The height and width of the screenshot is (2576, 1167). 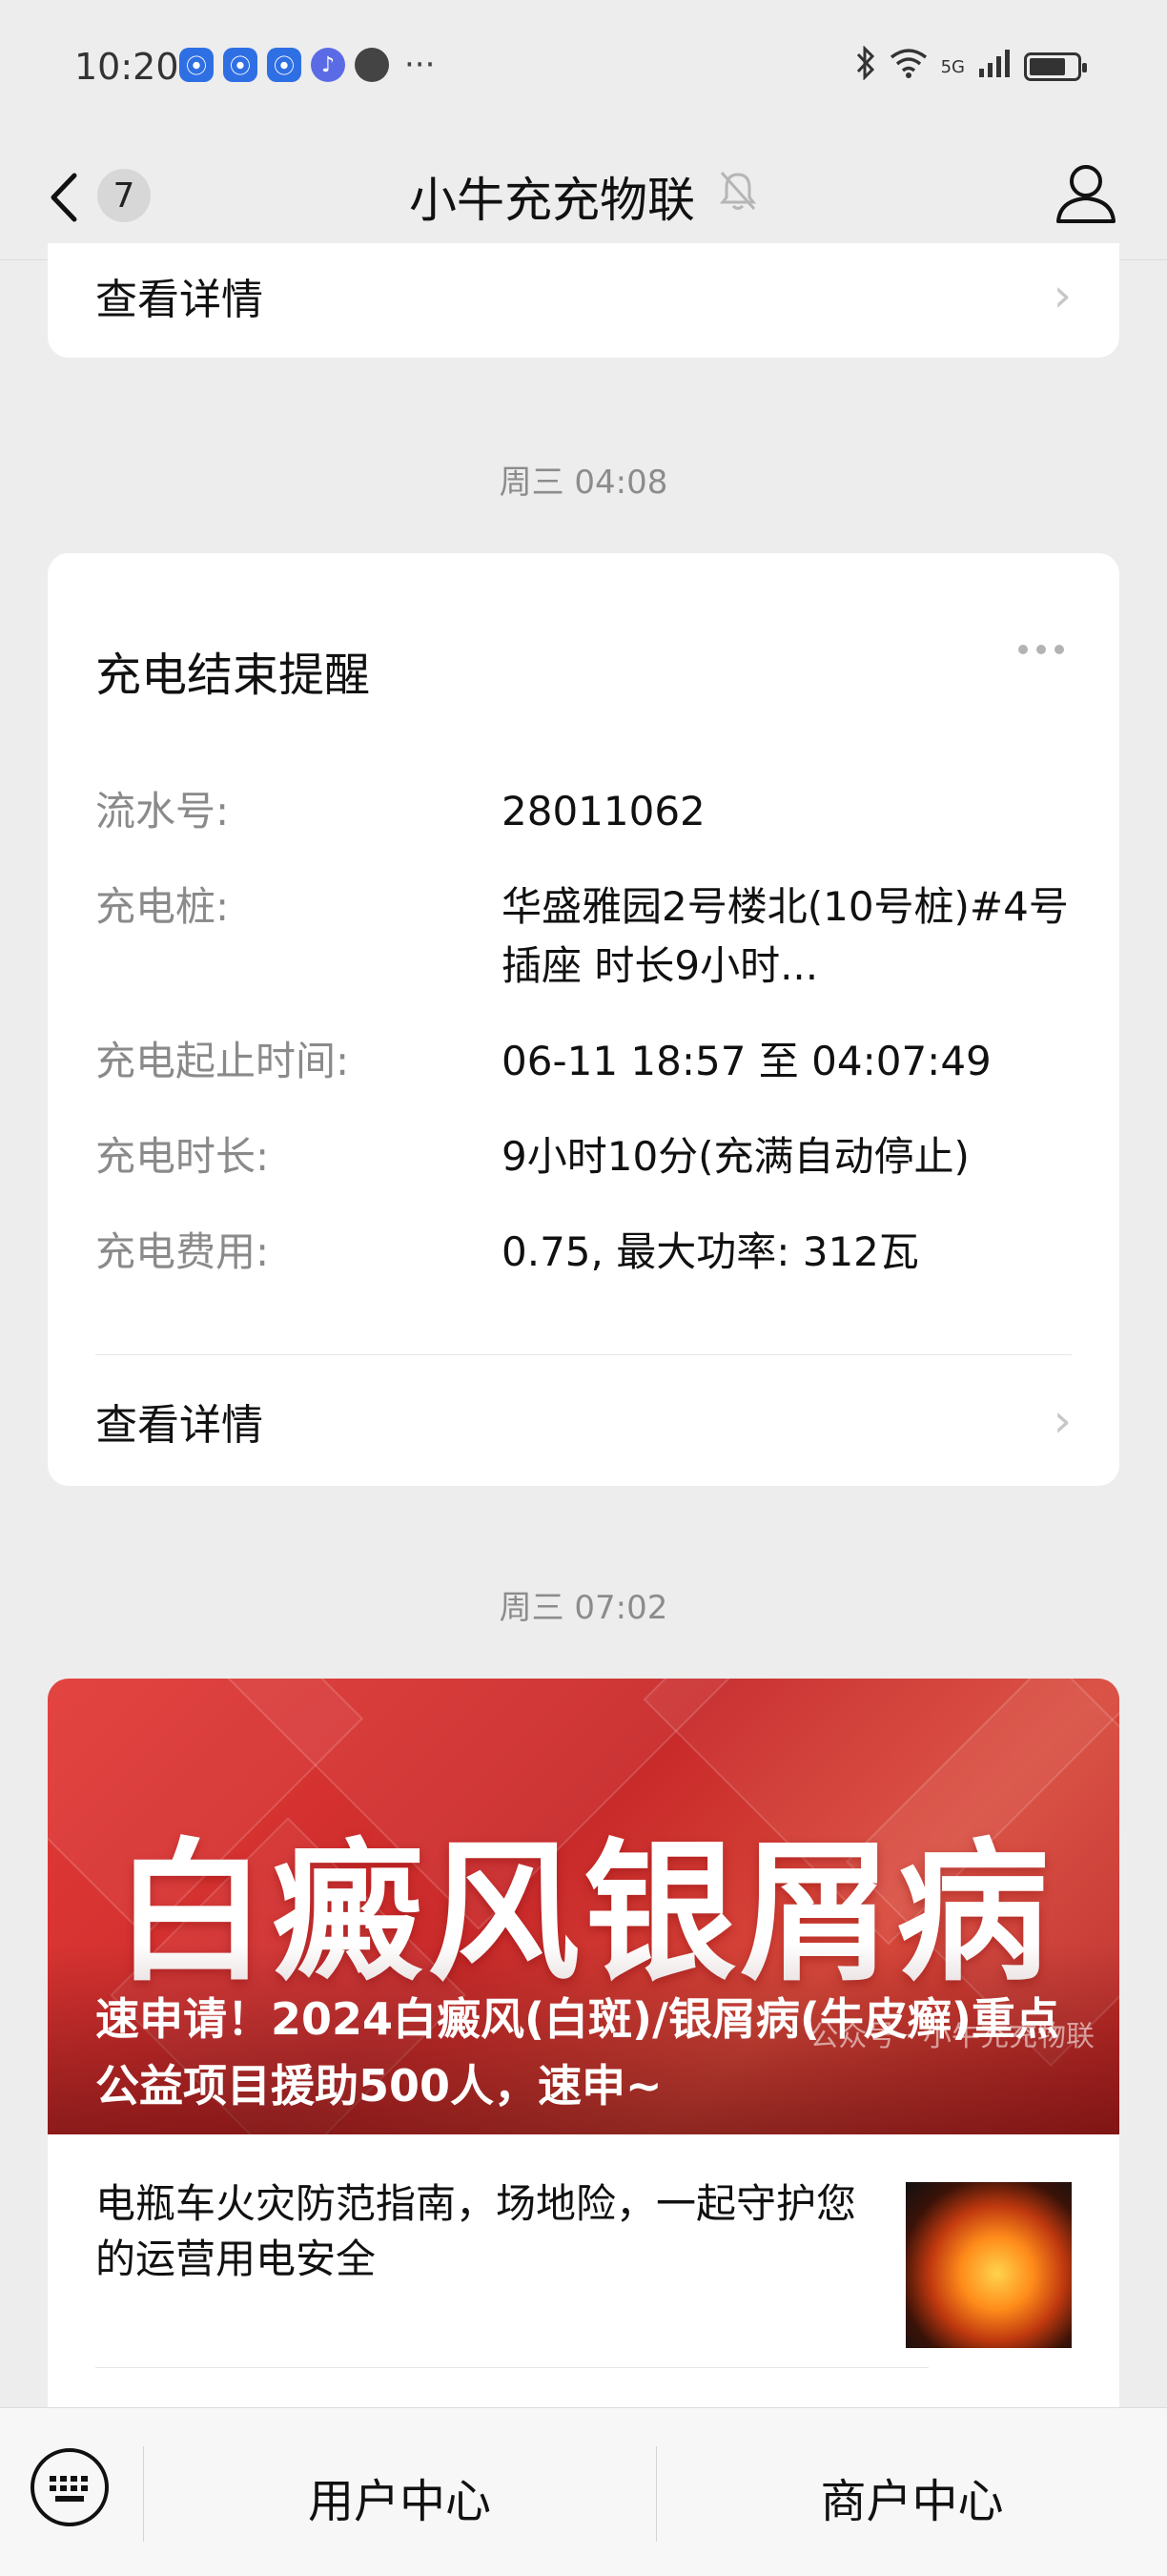 What do you see at coordinates (1048, 66) in the screenshot?
I see `battery-level` at bounding box center [1048, 66].